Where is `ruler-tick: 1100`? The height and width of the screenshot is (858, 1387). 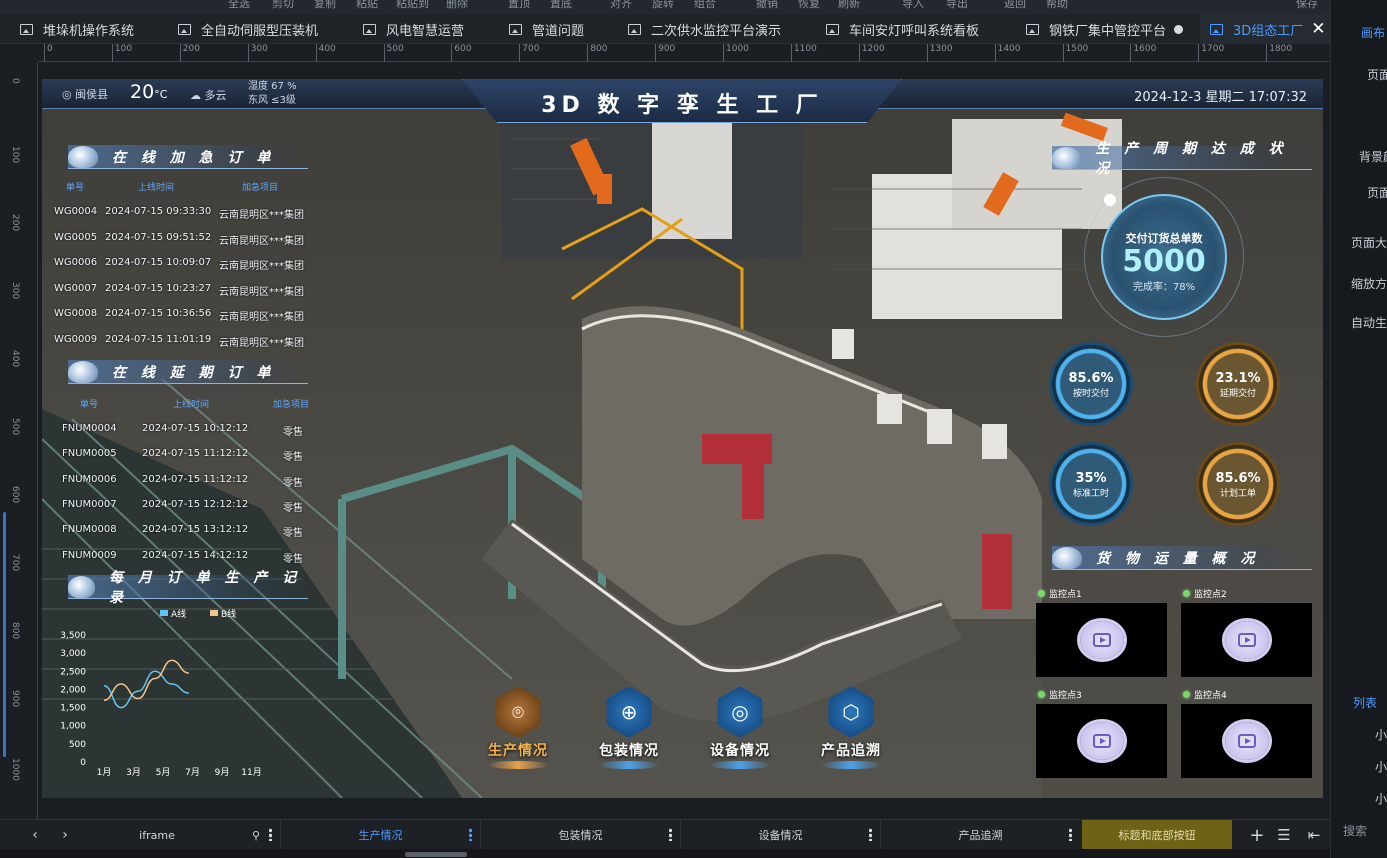
ruler-tick: 1100 is located at coordinates (803, 53).